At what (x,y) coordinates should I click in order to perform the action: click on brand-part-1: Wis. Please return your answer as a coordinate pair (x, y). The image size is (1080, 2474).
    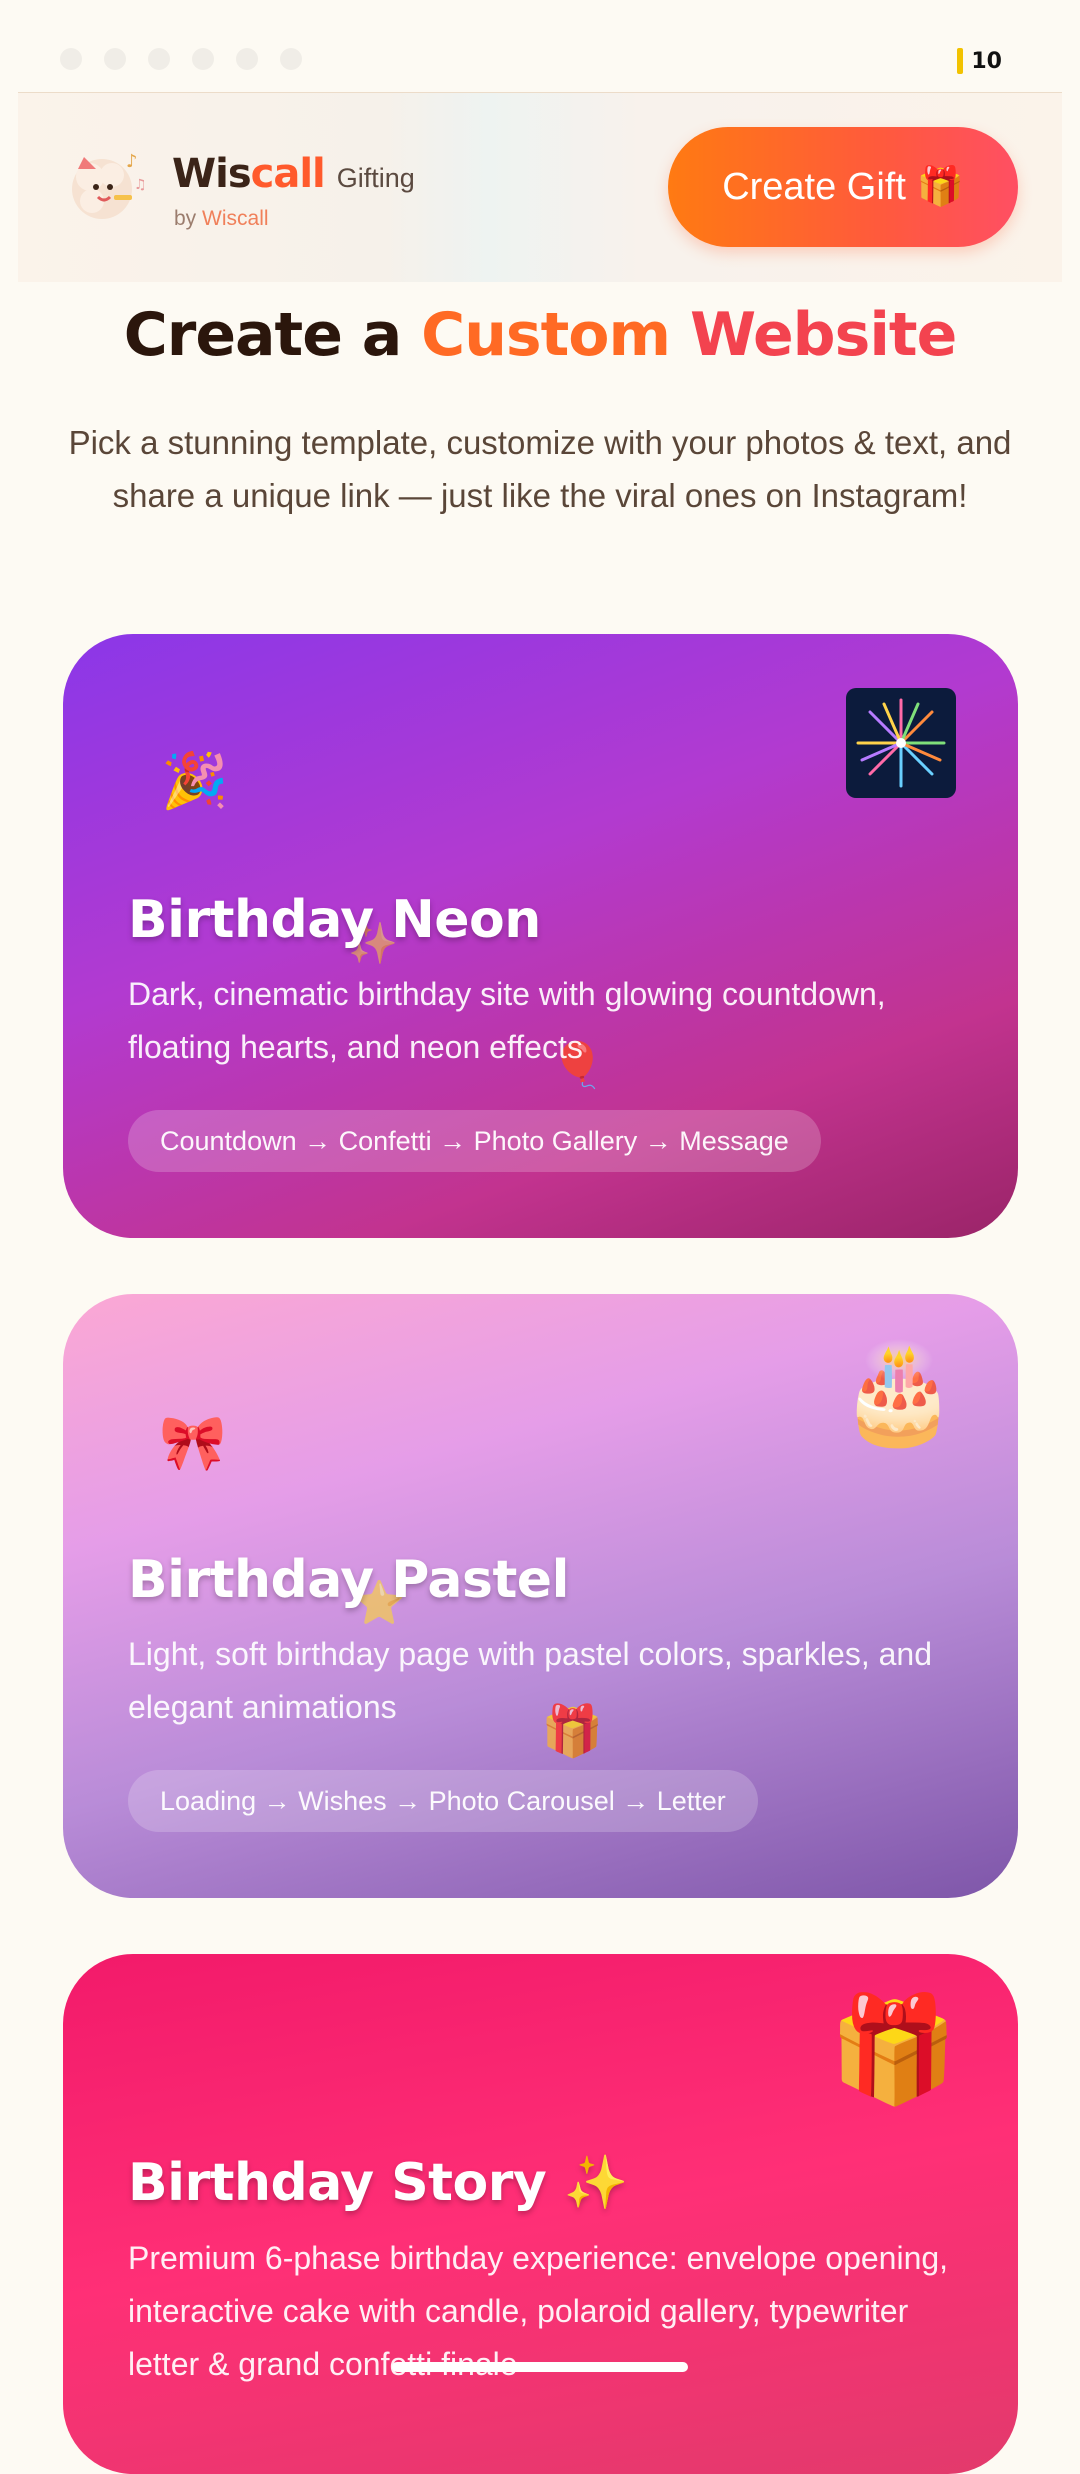
    Looking at the image, I should click on (212, 174).